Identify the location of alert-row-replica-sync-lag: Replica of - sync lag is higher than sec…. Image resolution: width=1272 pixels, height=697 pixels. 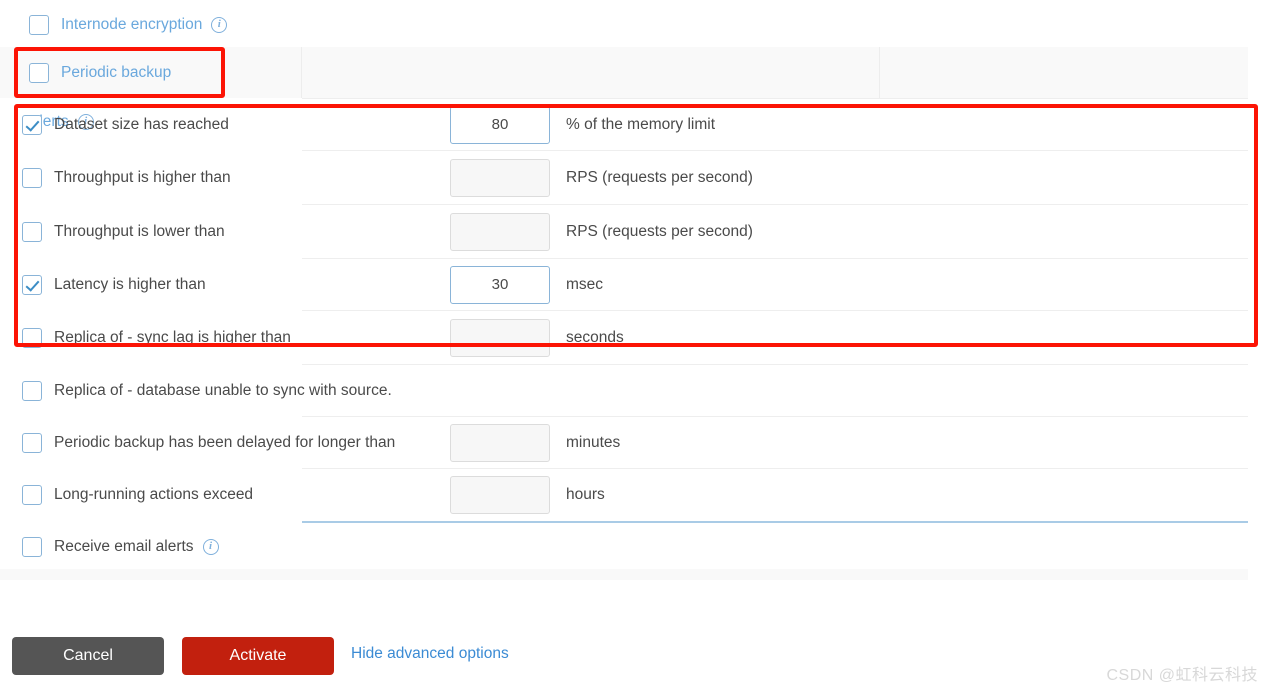
(624, 337).